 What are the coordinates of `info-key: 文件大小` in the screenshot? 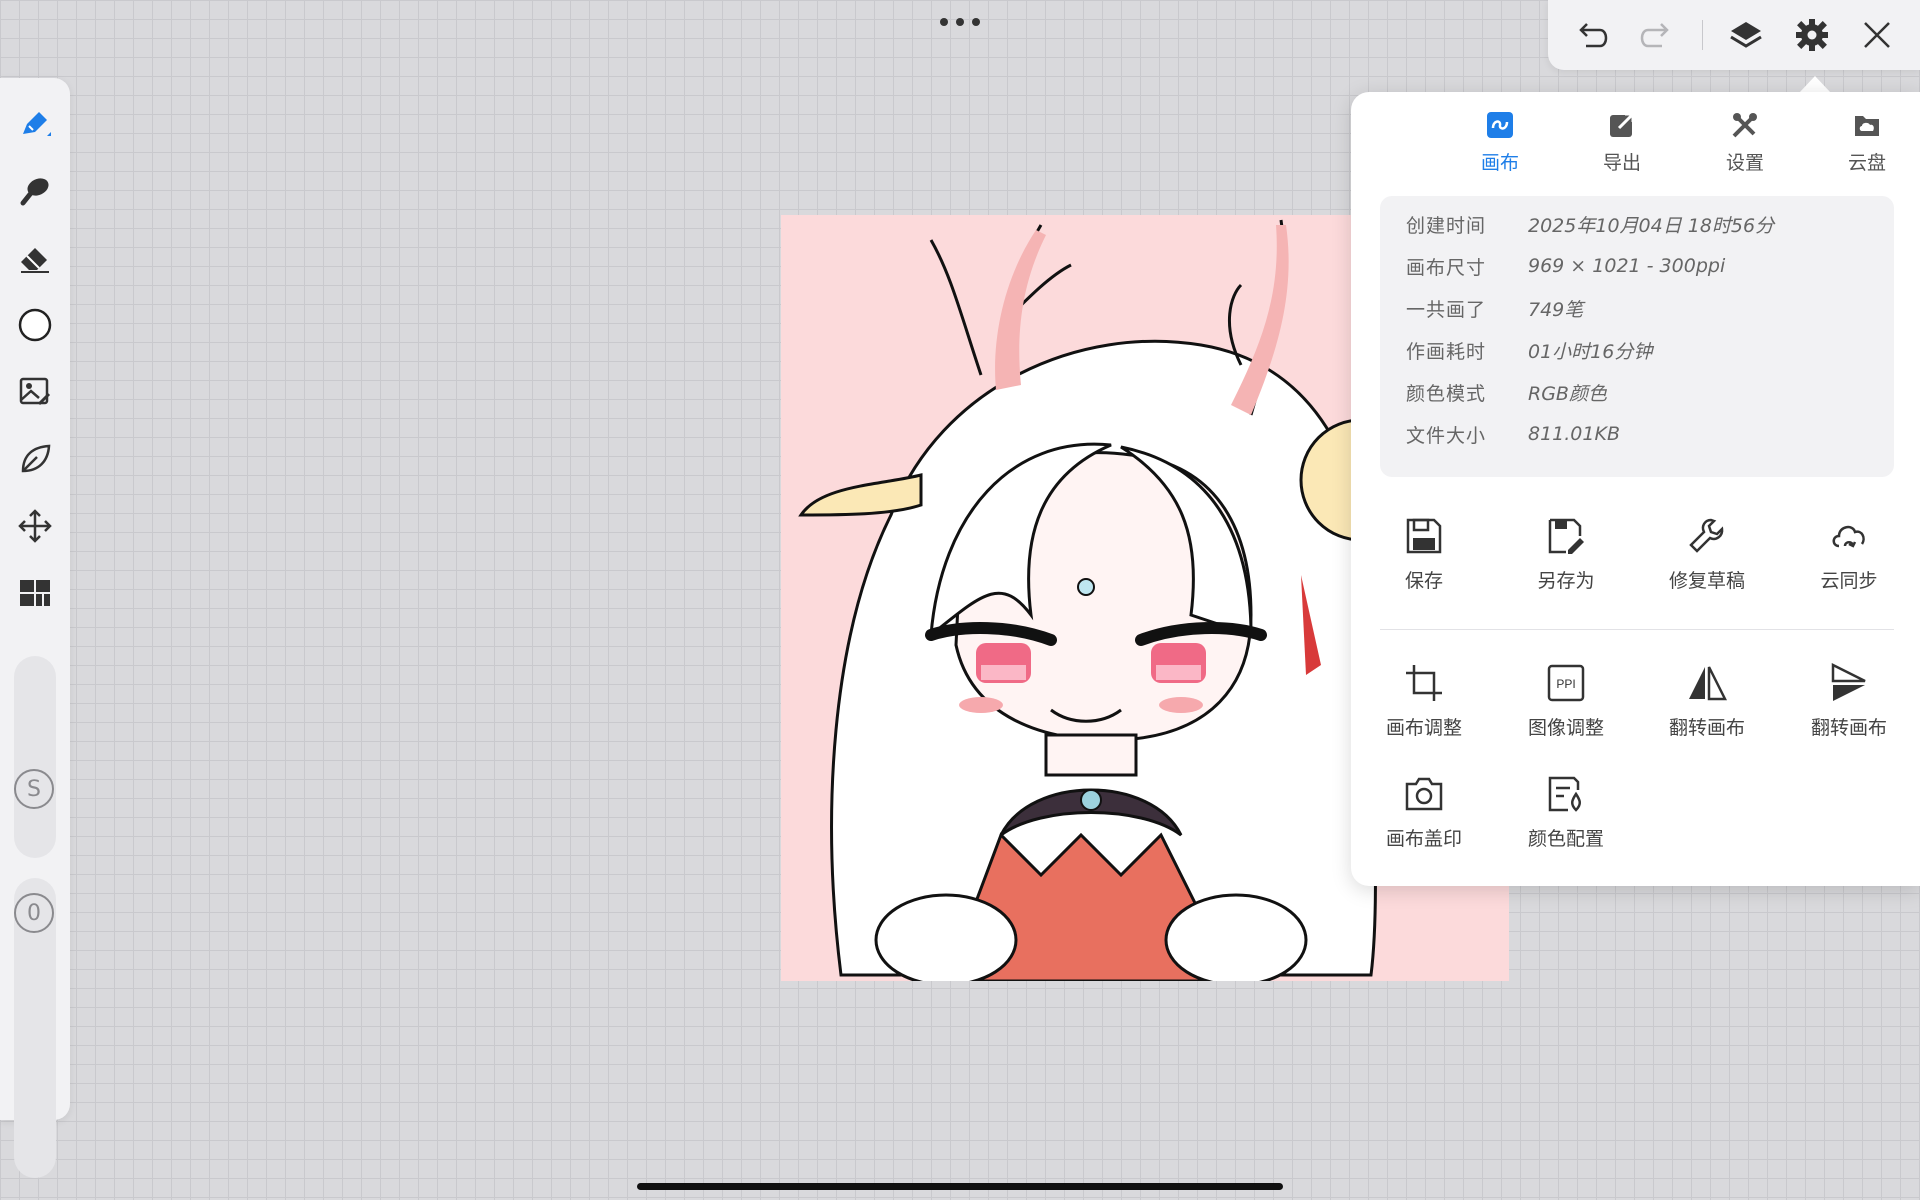 It's located at (1446, 435).